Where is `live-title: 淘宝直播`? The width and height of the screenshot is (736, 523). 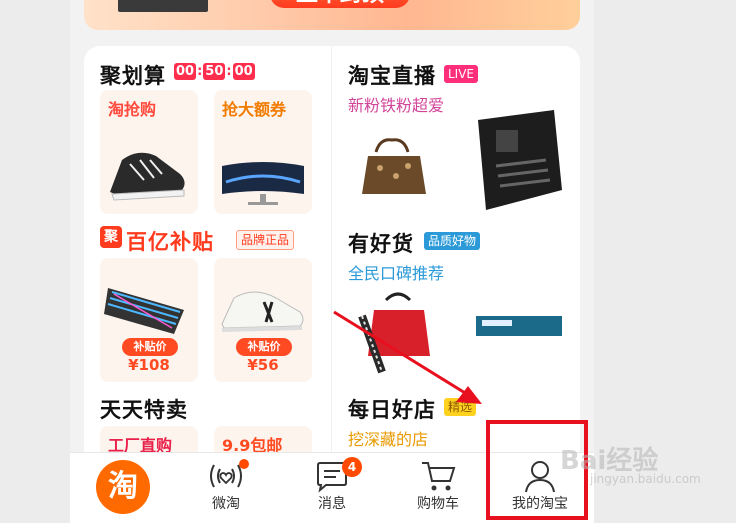
live-title: 淘宝直播 is located at coordinates (392, 75).